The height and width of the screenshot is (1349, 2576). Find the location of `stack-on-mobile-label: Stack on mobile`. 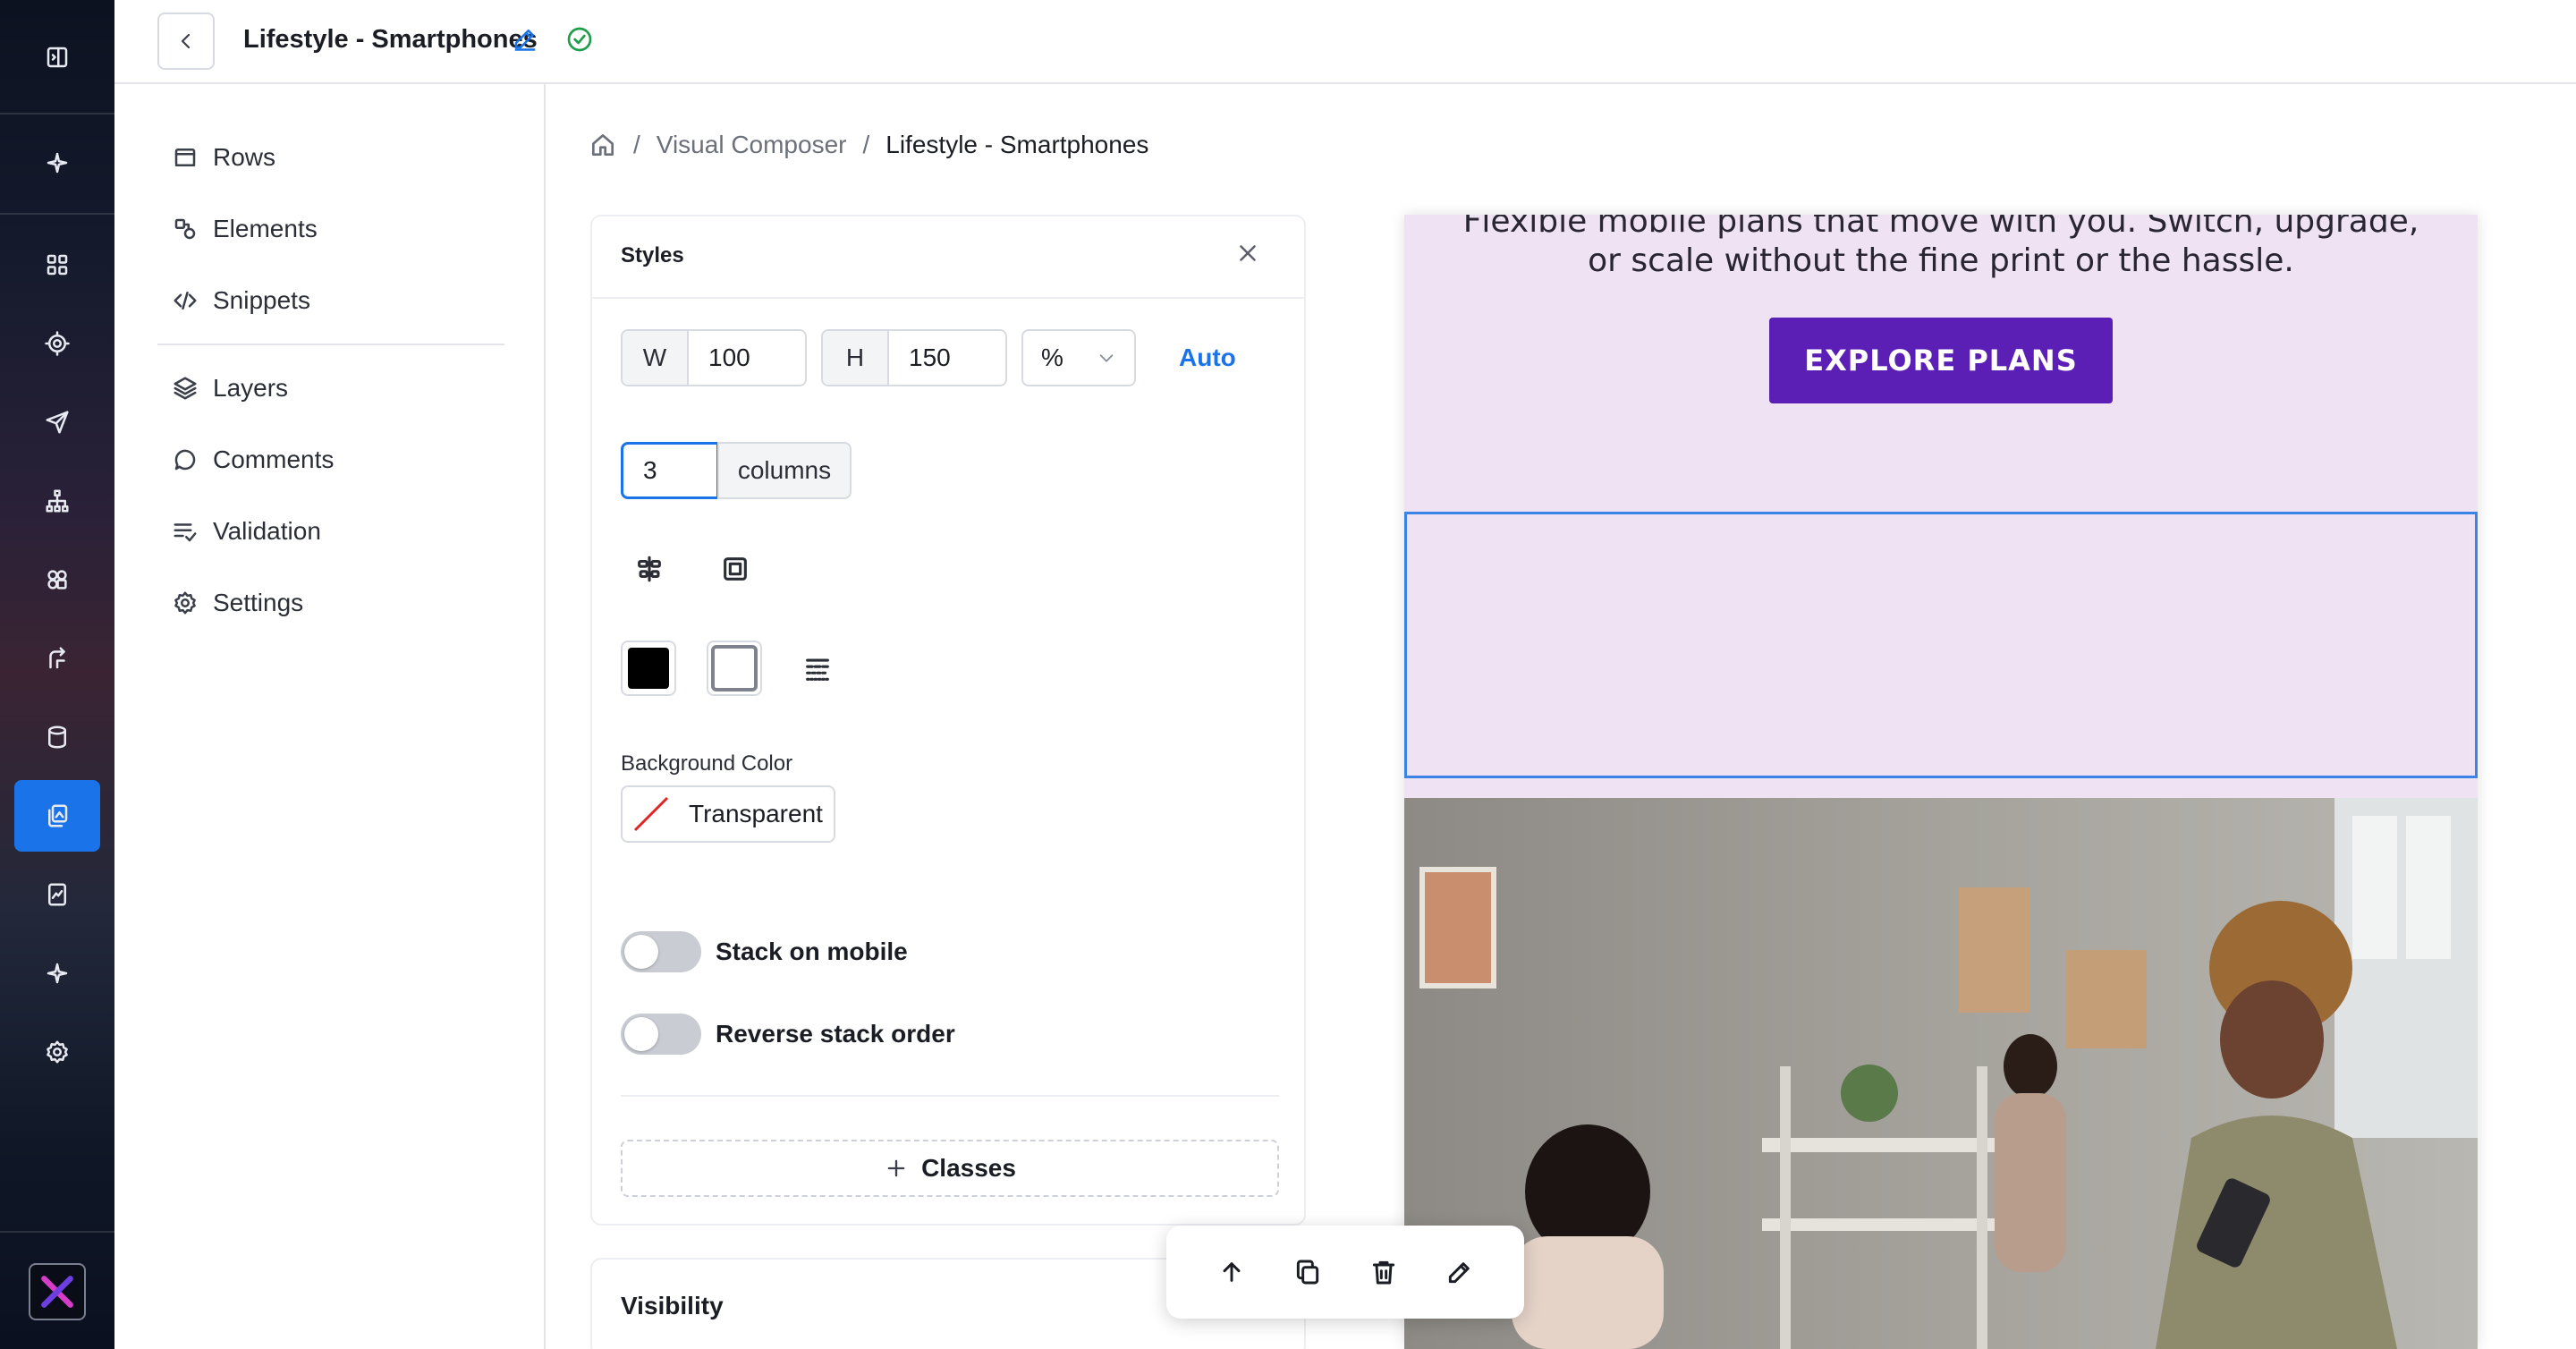

stack-on-mobile-label: Stack on mobile is located at coordinates (812, 951).